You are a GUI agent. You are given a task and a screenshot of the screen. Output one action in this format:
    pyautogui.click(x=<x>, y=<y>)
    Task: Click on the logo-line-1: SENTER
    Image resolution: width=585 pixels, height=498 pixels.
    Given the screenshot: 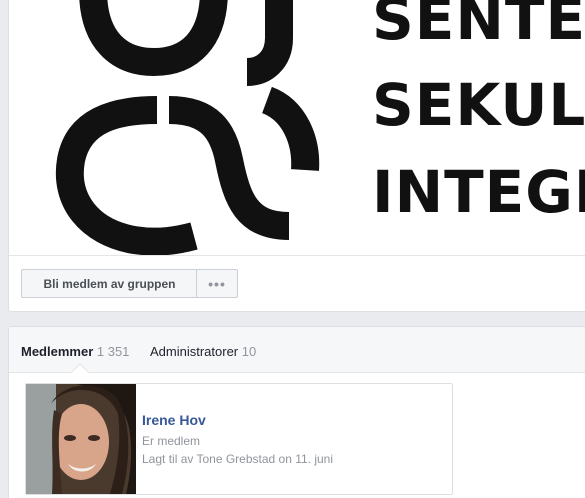 What is the action you would take?
    pyautogui.click(x=478, y=26)
    